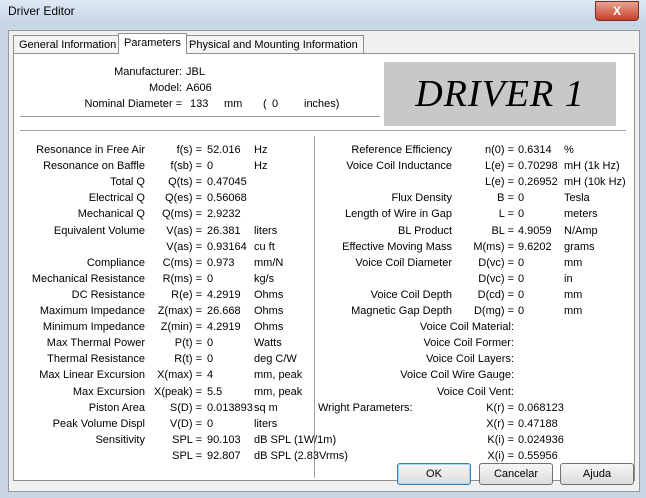 Image resolution: width=646 pixels, height=498 pixels. What do you see at coordinates (181, 214) in the screenshot?
I see `param-symbol: Q(ms) =` at bounding box center [181, 214].